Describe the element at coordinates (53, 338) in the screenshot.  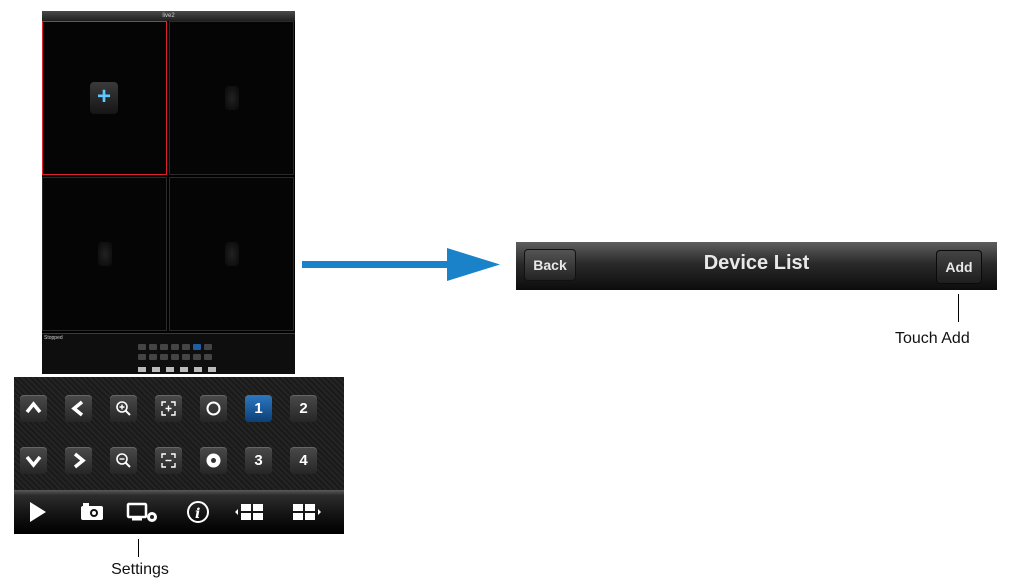
I see `status-text: Stopped` at that location.